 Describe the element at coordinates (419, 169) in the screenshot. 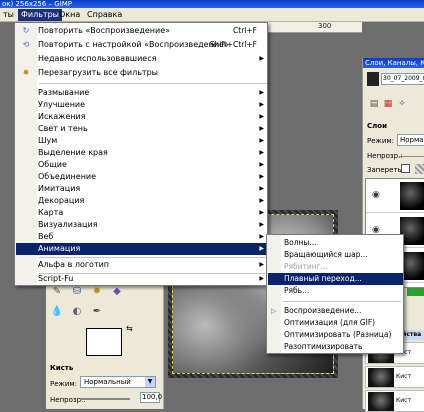

I see `lock-alpha-icon` at that location.